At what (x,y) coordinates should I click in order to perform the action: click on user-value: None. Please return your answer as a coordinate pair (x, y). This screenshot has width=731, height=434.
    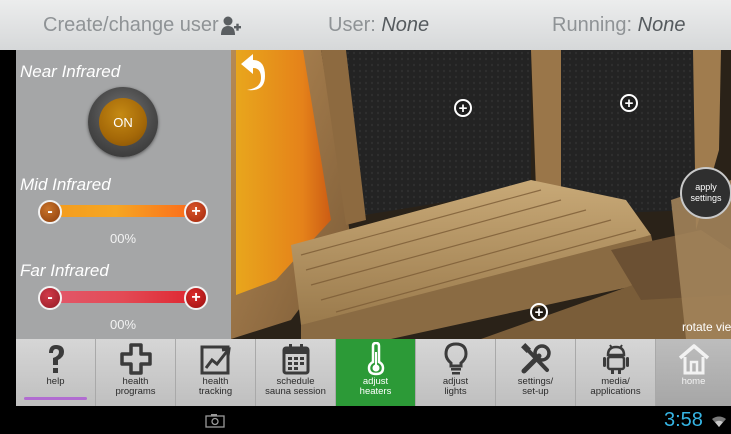
    Looking at the image, I should click on (405, 25).